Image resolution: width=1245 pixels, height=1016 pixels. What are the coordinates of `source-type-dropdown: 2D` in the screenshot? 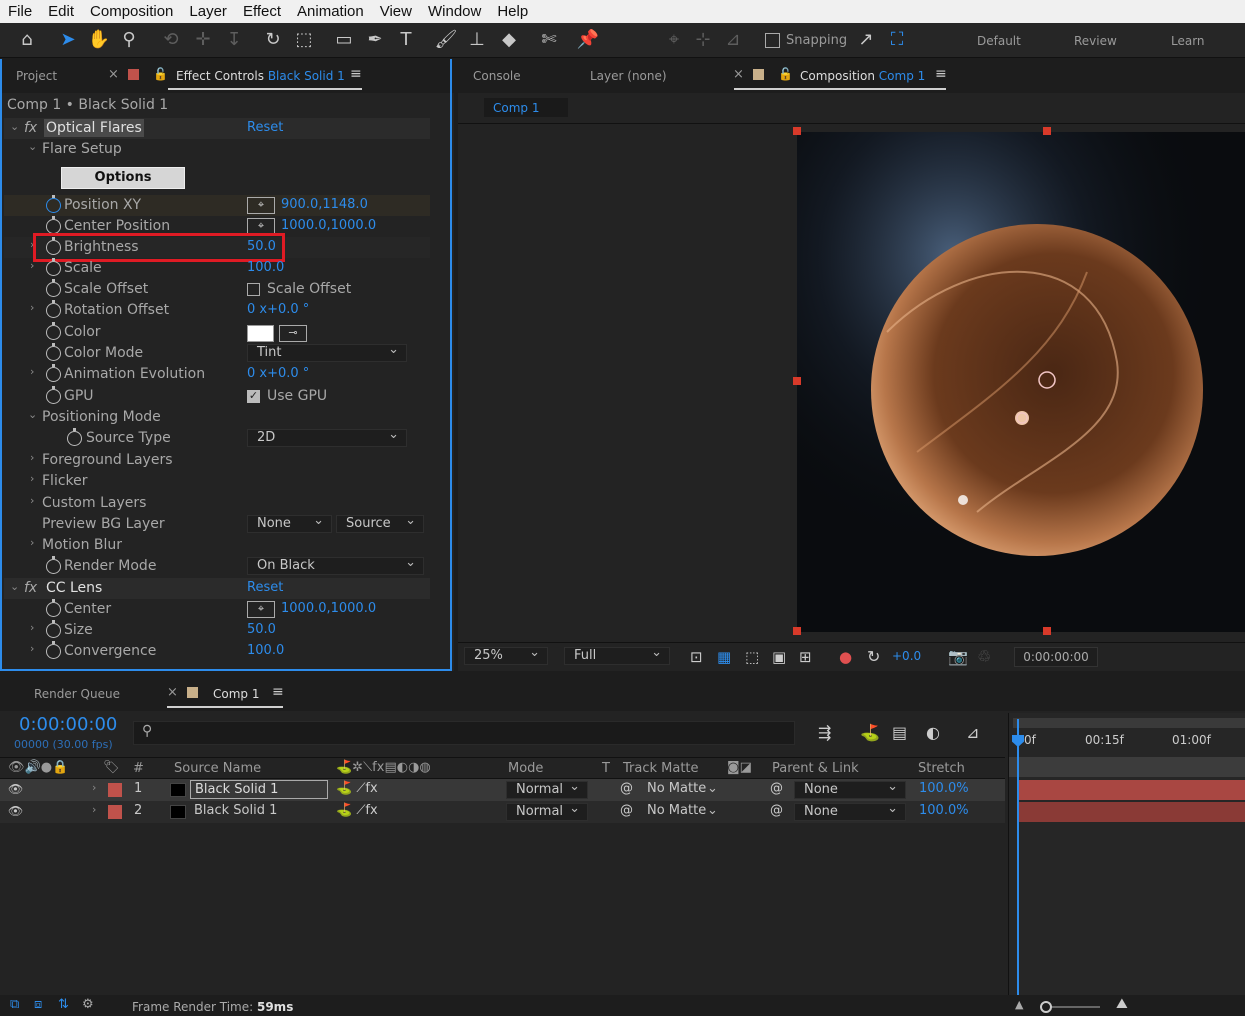 It's located at (327, 437).